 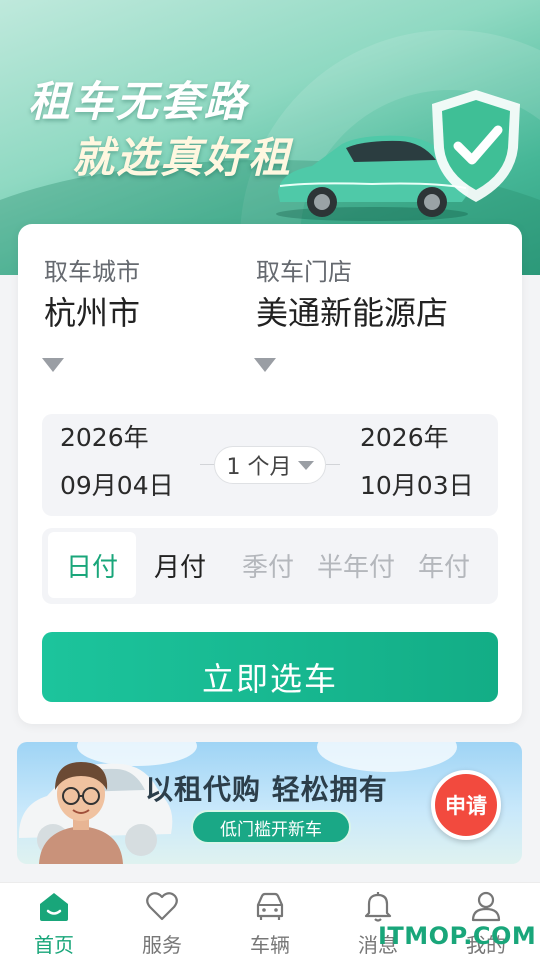 I want to click on shield-check-icon, so click(x=476, y=146).